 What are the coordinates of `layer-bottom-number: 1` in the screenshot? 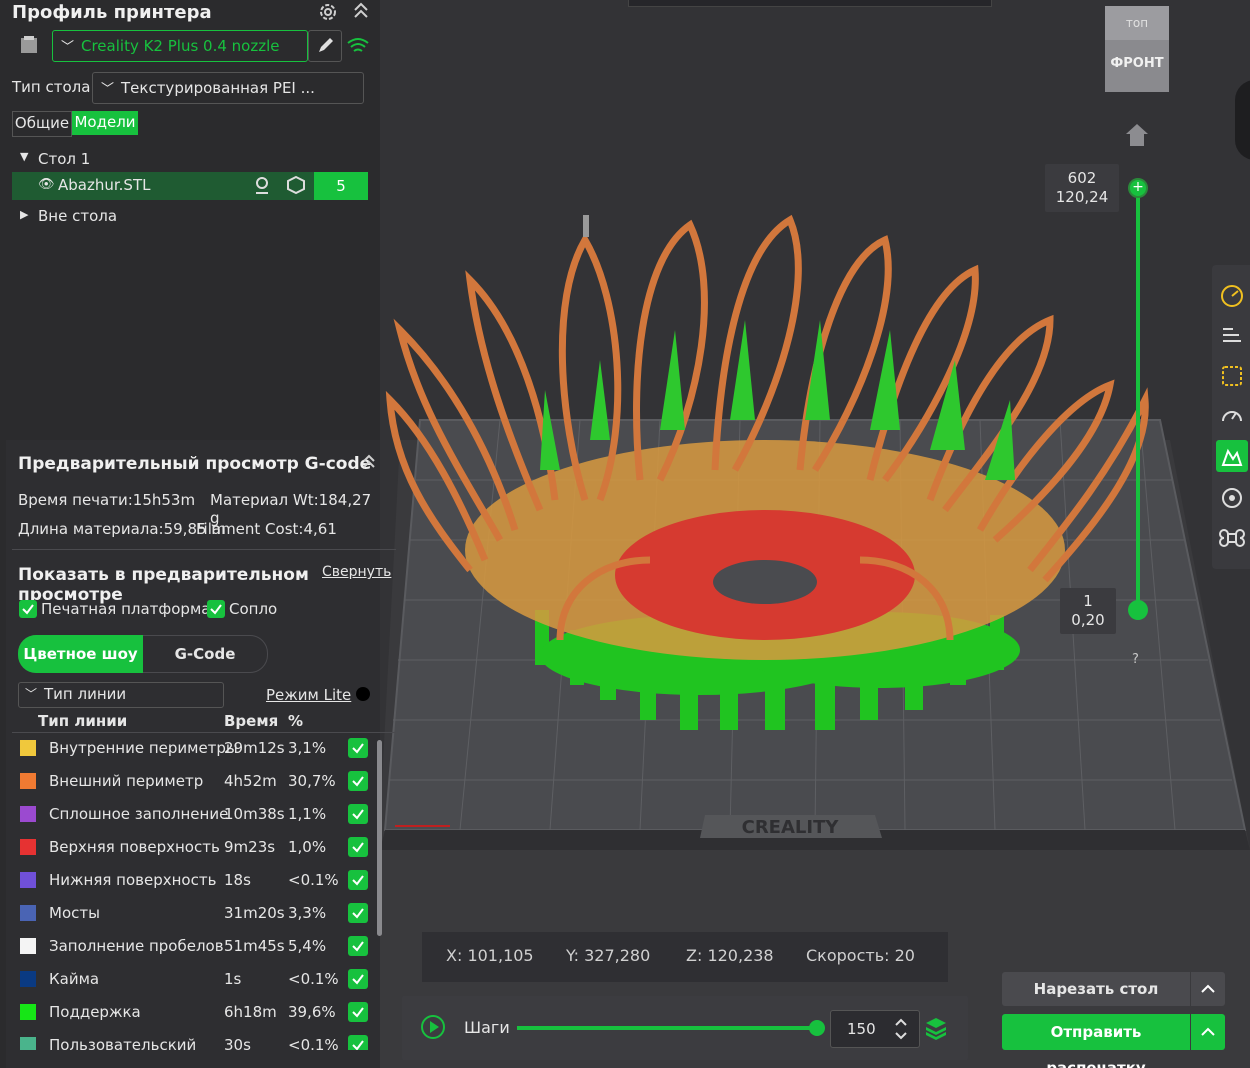 It's located at (1088, 601).